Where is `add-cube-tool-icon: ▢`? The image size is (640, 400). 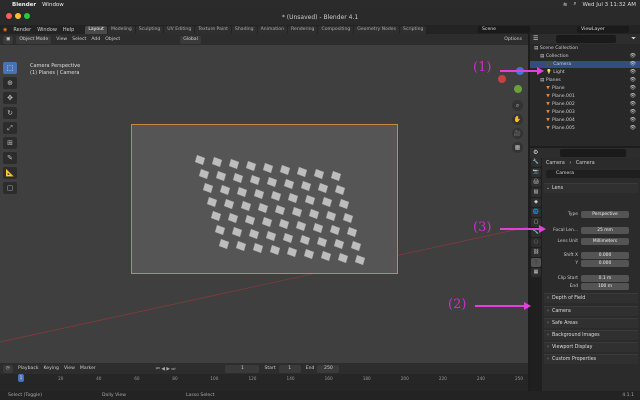
add-cube-tool-icon: ▢ is located at coordinates (10, 188).